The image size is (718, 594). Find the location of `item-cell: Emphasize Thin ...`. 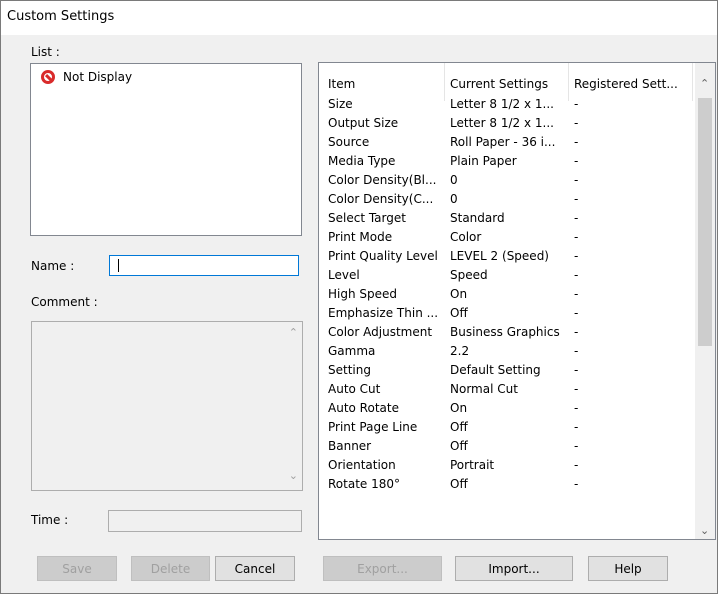

item-cell: Emphasize Thin ... is located at coordinates (383, 313).